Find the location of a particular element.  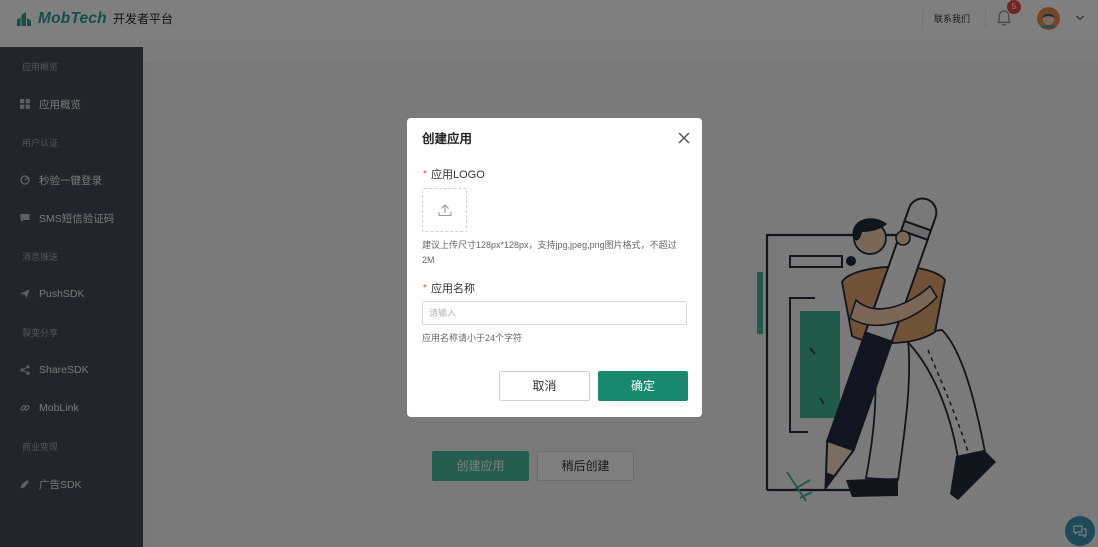

app-name-label: * 应用名称 is located at coordinates (448, 289).